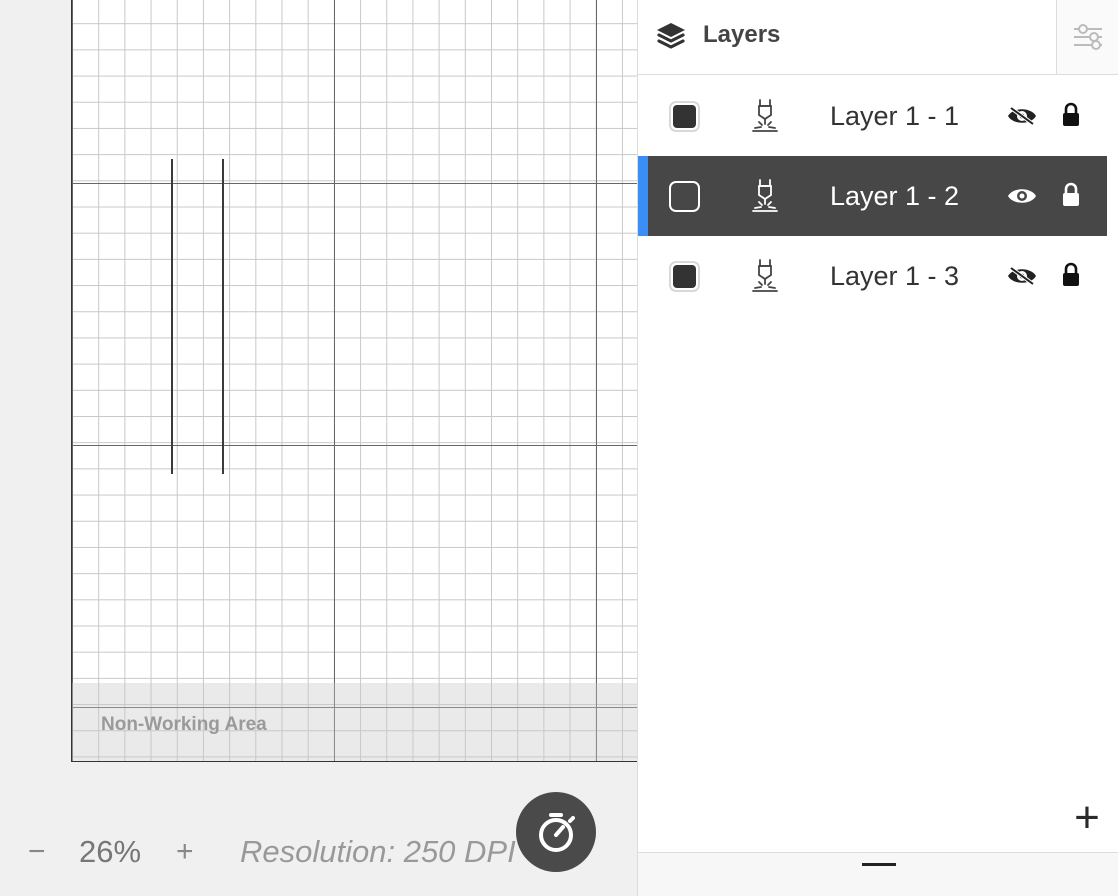 The image size is (1118, 896). Describe the element at coordinates (878, 37) in the screenshot. I see `layers-panel-header: Layers` at that location.